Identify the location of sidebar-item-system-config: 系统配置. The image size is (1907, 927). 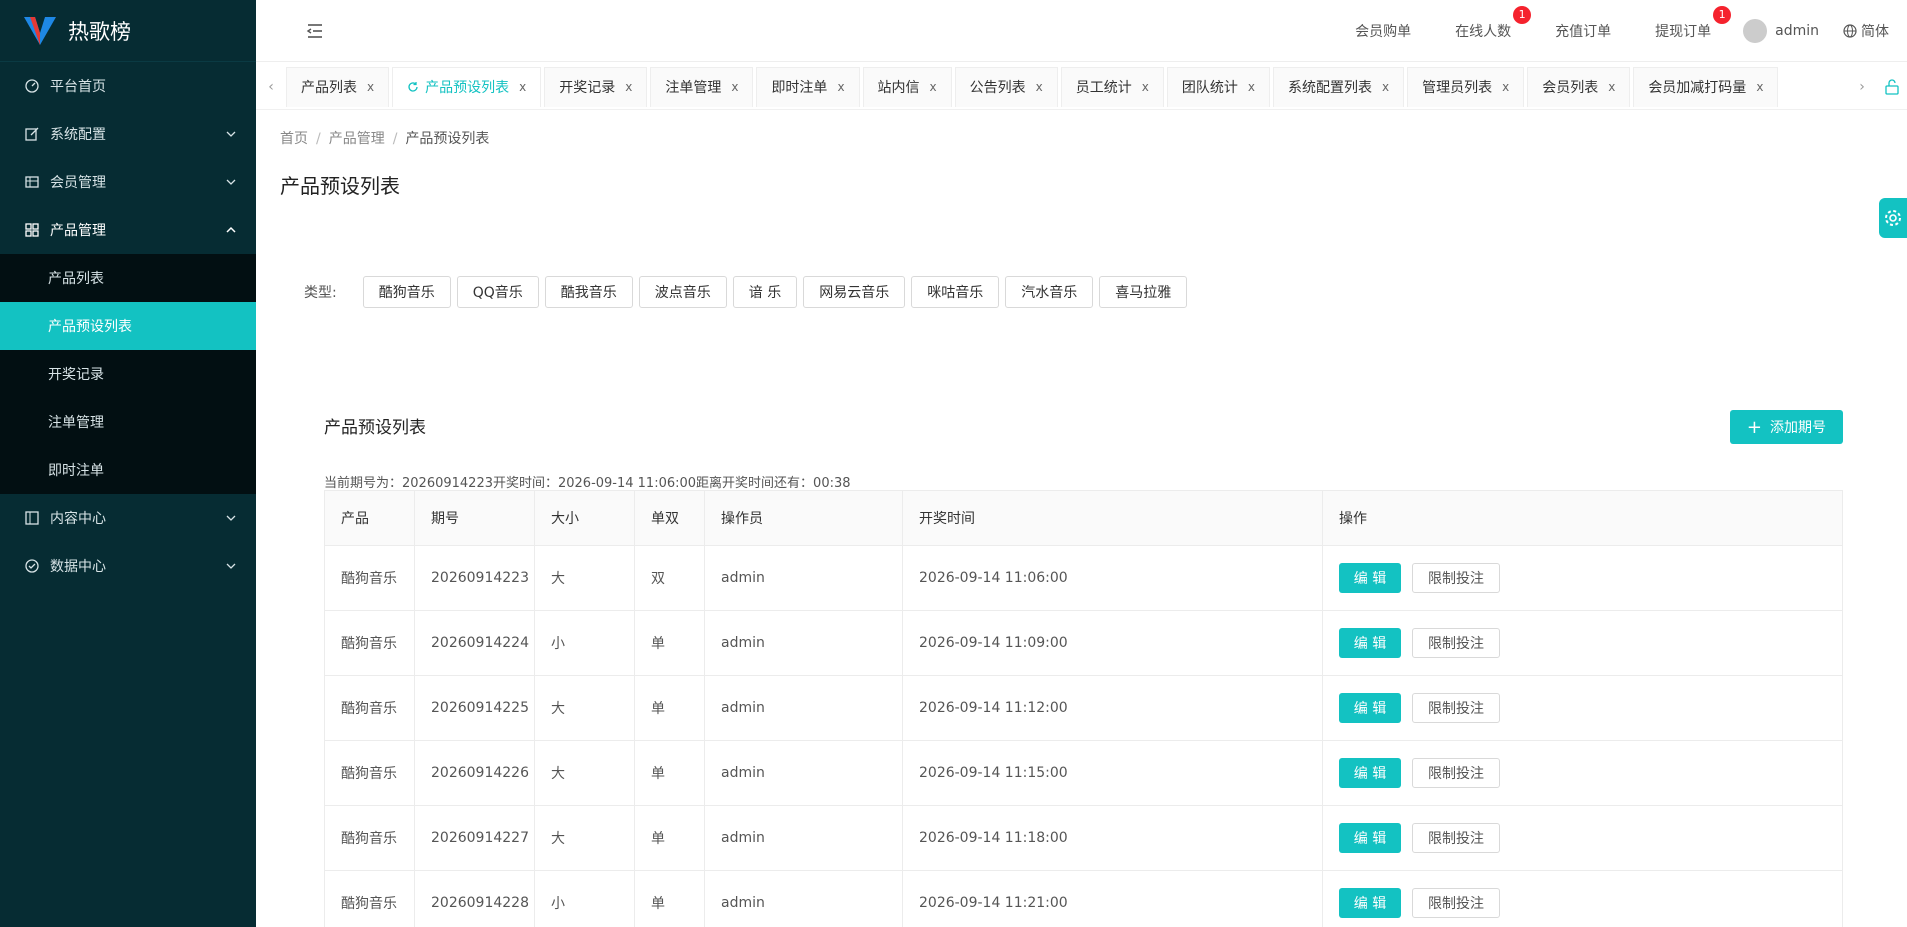
(128, 134).